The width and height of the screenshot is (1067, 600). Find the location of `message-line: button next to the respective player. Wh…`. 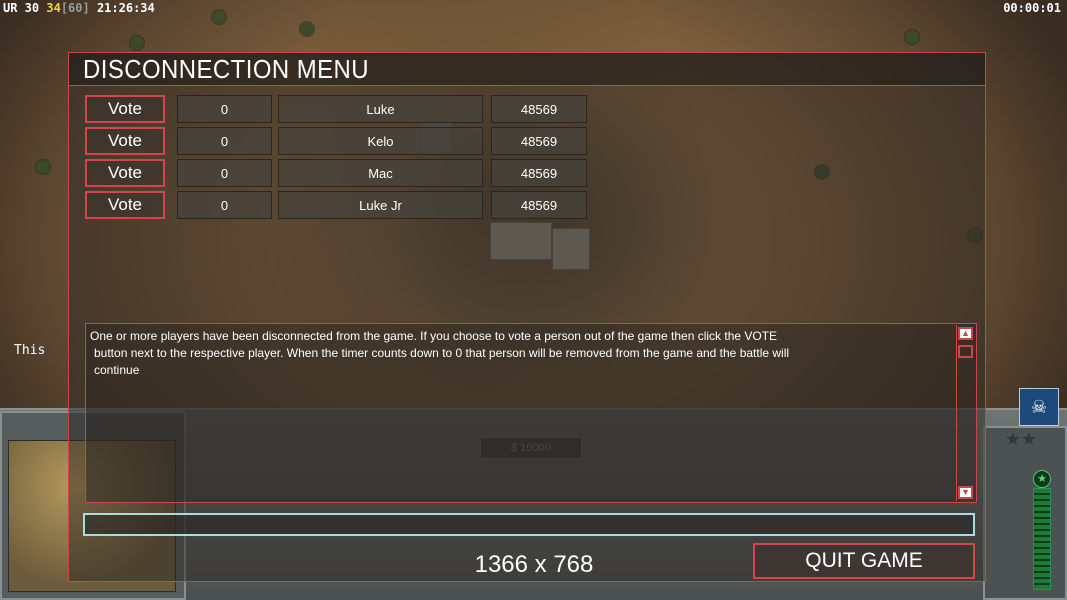

message-line: button next to the respective player. Wh… is located at coordinates (442, 353).